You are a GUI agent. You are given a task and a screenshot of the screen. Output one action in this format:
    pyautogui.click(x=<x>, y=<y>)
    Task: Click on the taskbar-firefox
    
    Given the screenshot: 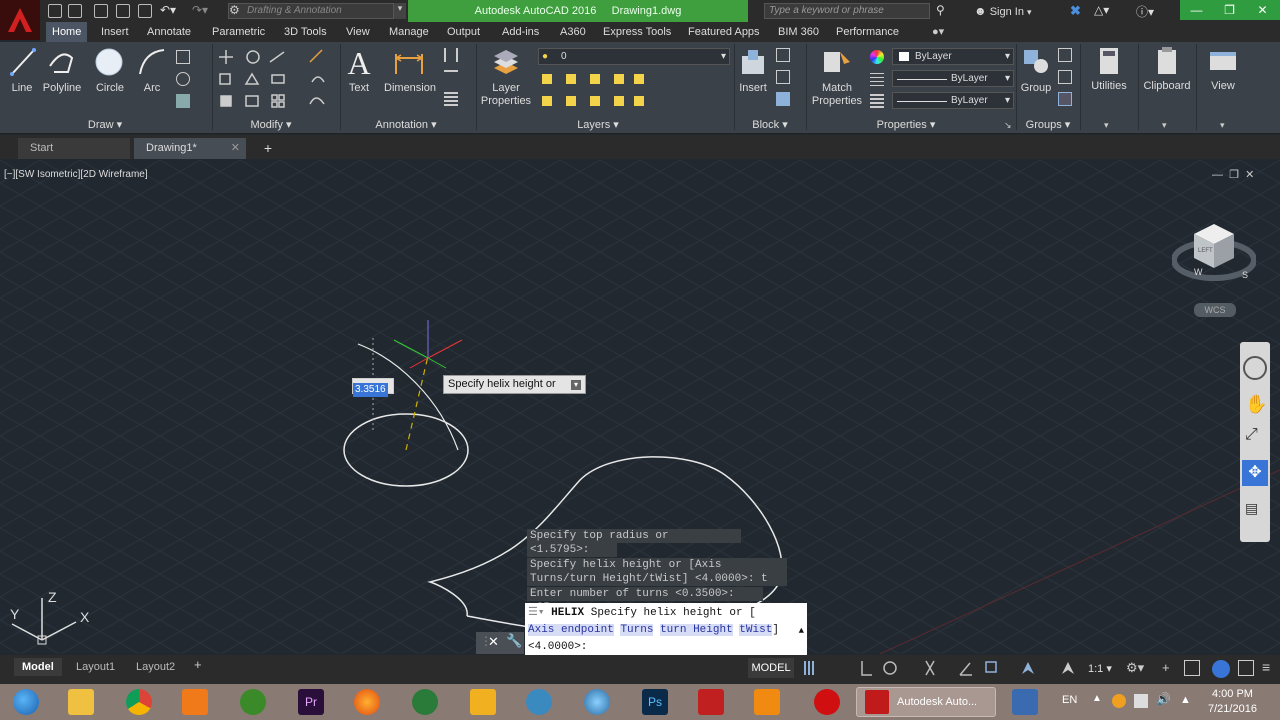 What is the action you would take?
    pyautogui.click(x=367, y=702)
    